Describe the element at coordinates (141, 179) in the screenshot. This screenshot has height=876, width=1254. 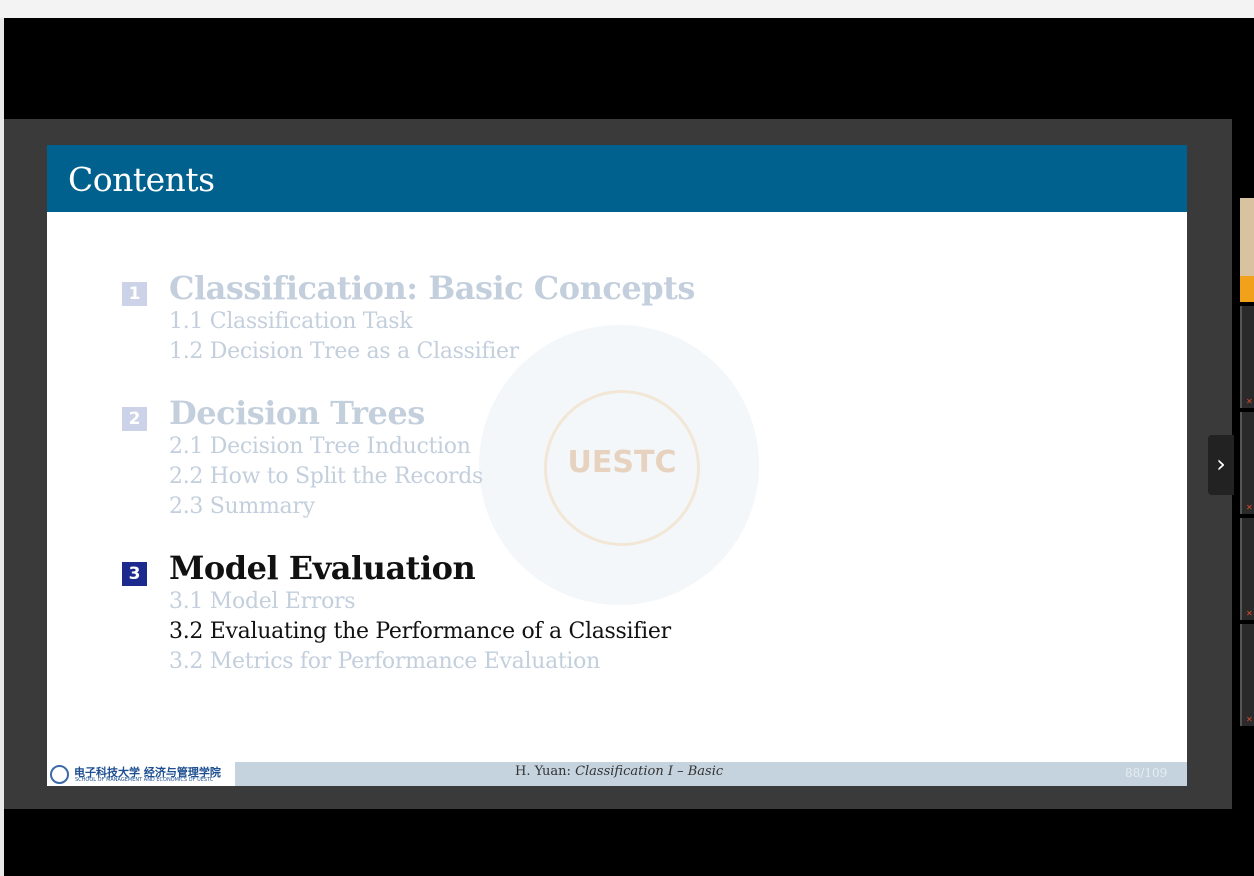
I see `slide-title: Contents` at that location.